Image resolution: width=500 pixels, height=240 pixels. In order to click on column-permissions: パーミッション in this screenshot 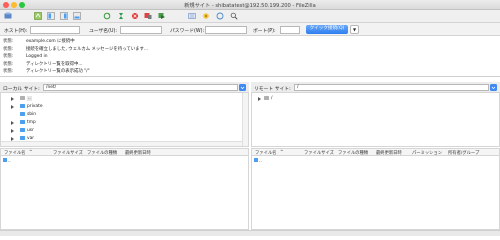, I will do `click(427, 153)`.